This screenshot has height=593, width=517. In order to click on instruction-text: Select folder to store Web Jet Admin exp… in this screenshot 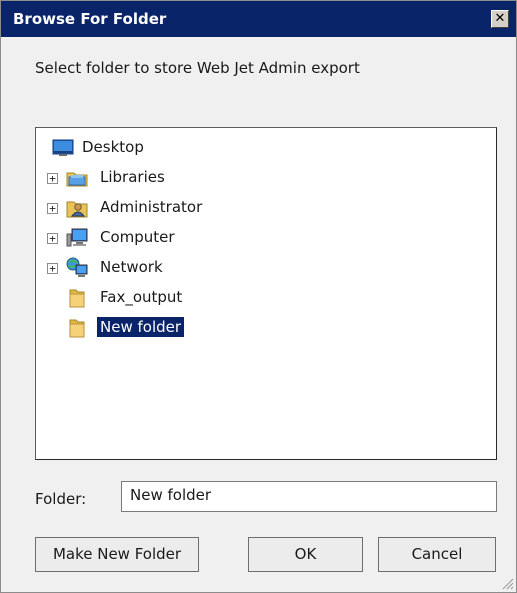, I will do `click(197, 68)`.